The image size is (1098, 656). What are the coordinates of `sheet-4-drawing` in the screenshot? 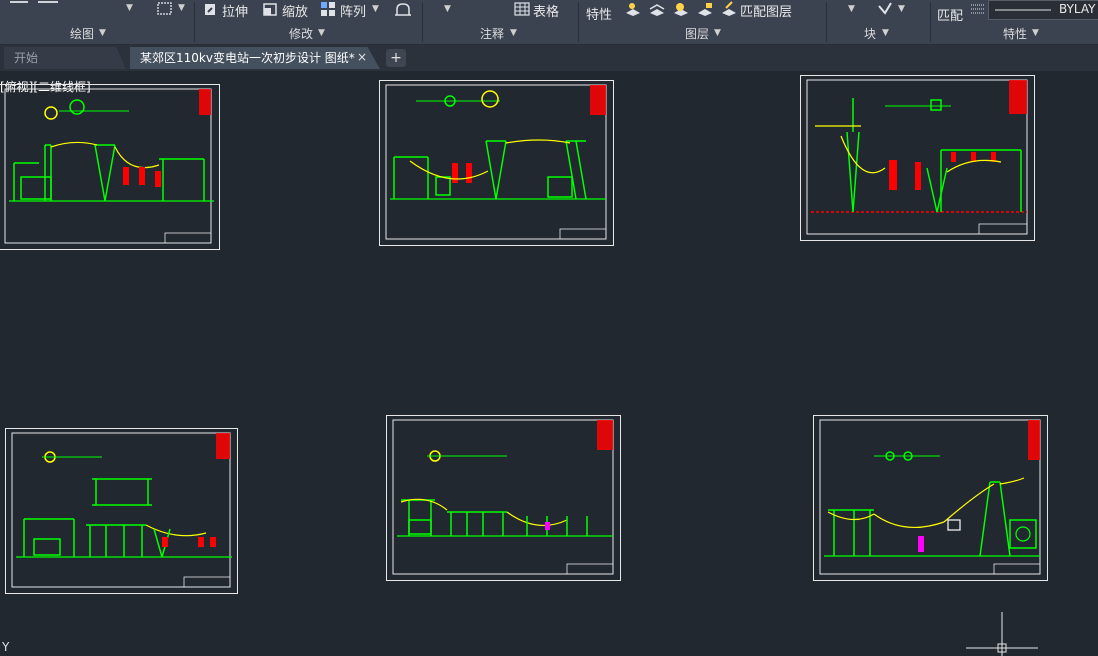 It's located at (121, 510).